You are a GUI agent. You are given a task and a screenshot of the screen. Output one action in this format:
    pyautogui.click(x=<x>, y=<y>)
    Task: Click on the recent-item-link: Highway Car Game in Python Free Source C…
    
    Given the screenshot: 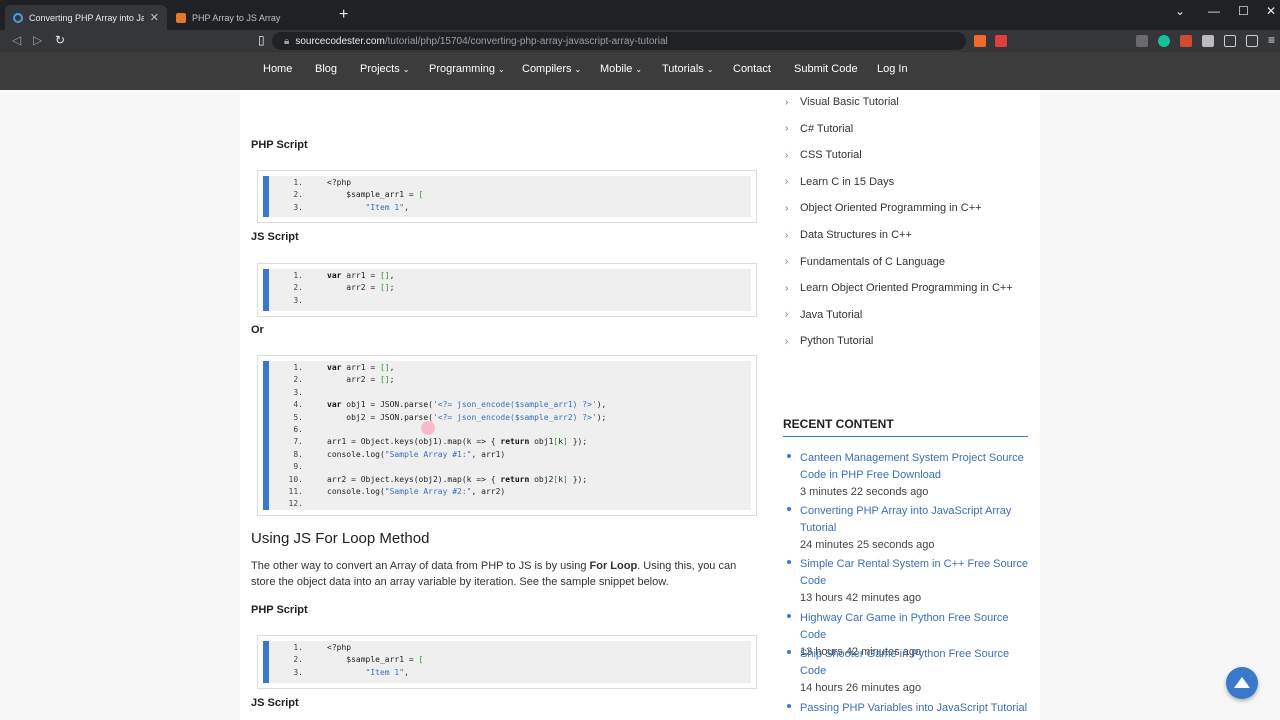 What is the action you would take?
    pyautogui.click(x=916, y=627)
    